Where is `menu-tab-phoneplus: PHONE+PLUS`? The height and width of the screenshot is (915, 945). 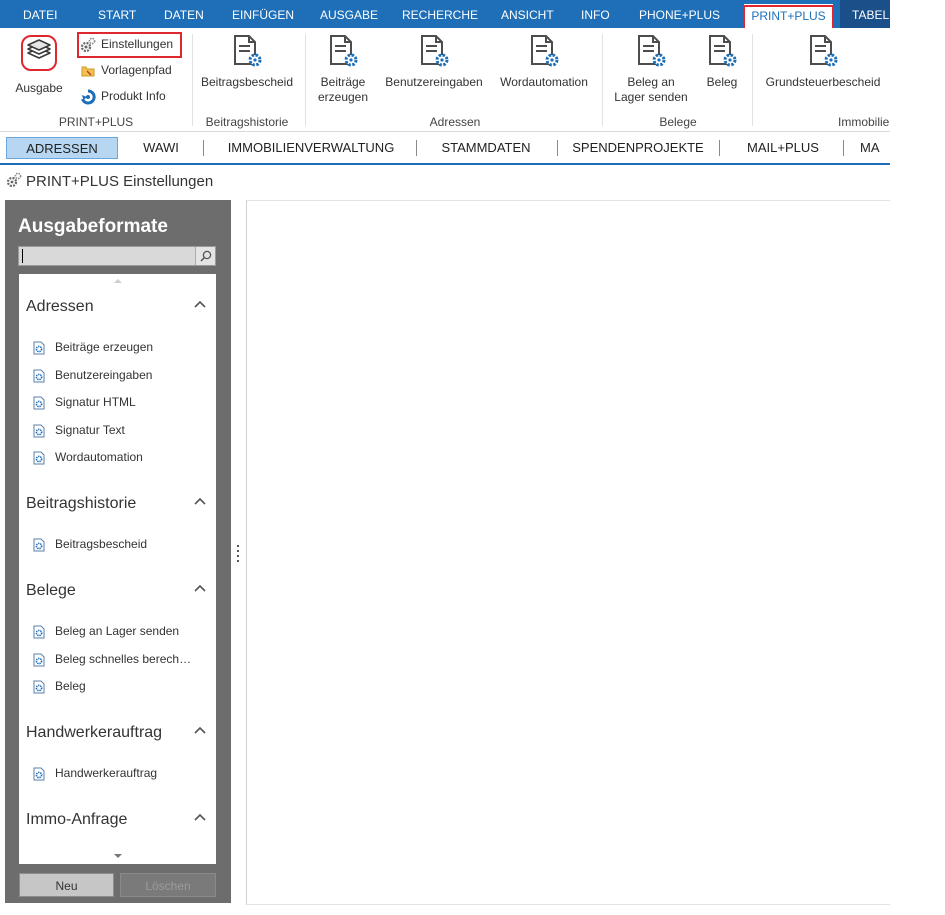
menu-tab-phoneplus: PHONE+PLUS is located at coordinates (679, 14).